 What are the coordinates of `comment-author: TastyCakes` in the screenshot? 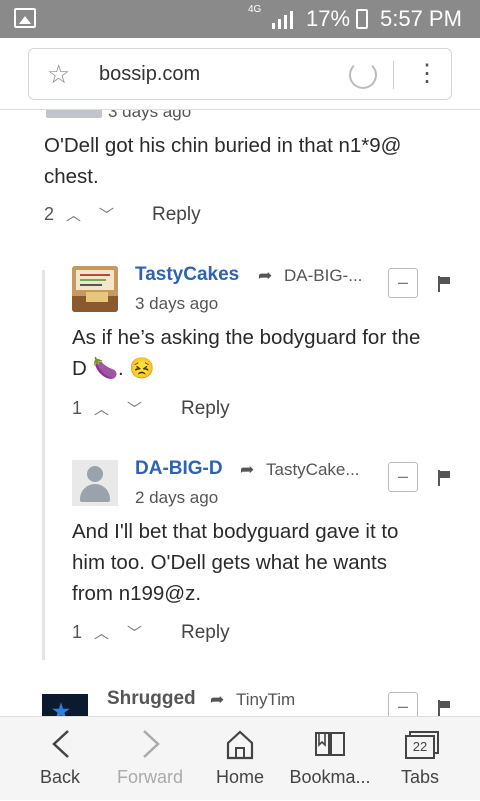 It's located at (187, 275).